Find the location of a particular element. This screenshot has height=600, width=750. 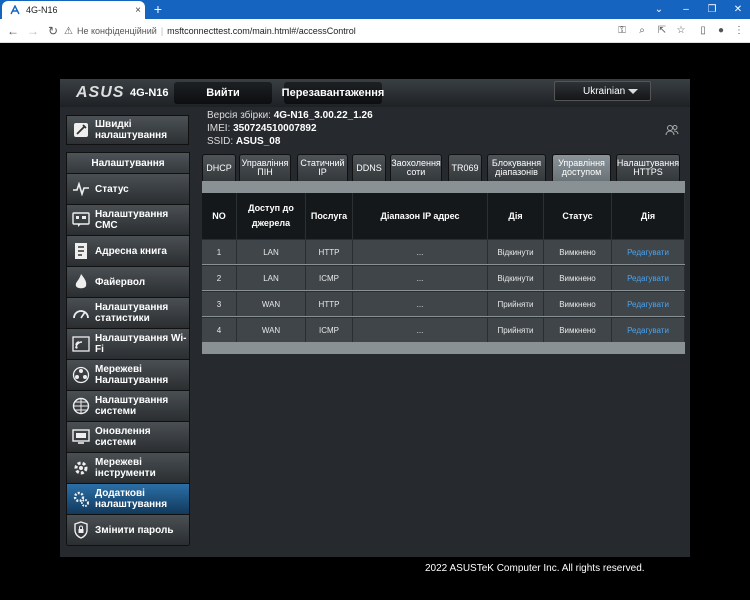

ssid-label: SSID: is located at coordinates (220, 141).